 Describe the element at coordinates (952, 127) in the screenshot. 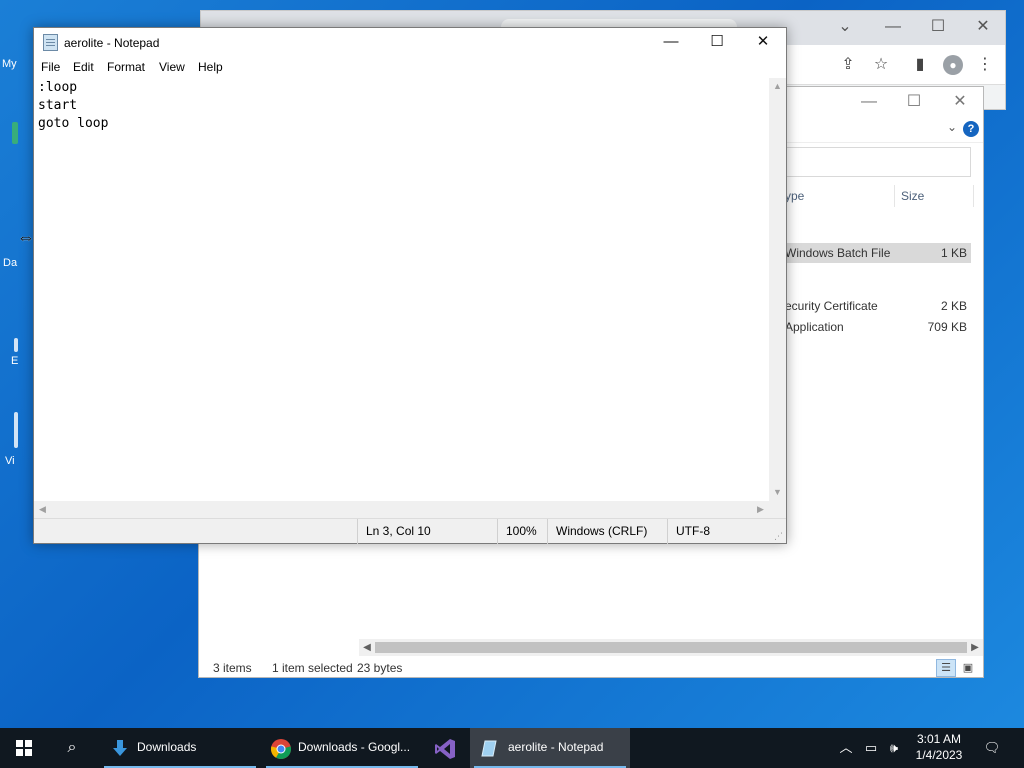

I see `chevron-down-icon: ⌄` at that location.